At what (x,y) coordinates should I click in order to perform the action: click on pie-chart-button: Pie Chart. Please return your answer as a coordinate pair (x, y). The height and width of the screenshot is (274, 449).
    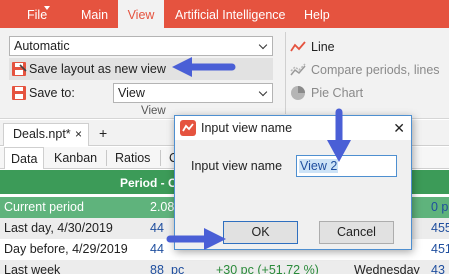
    Looking at the image, I should click on (326, 93).